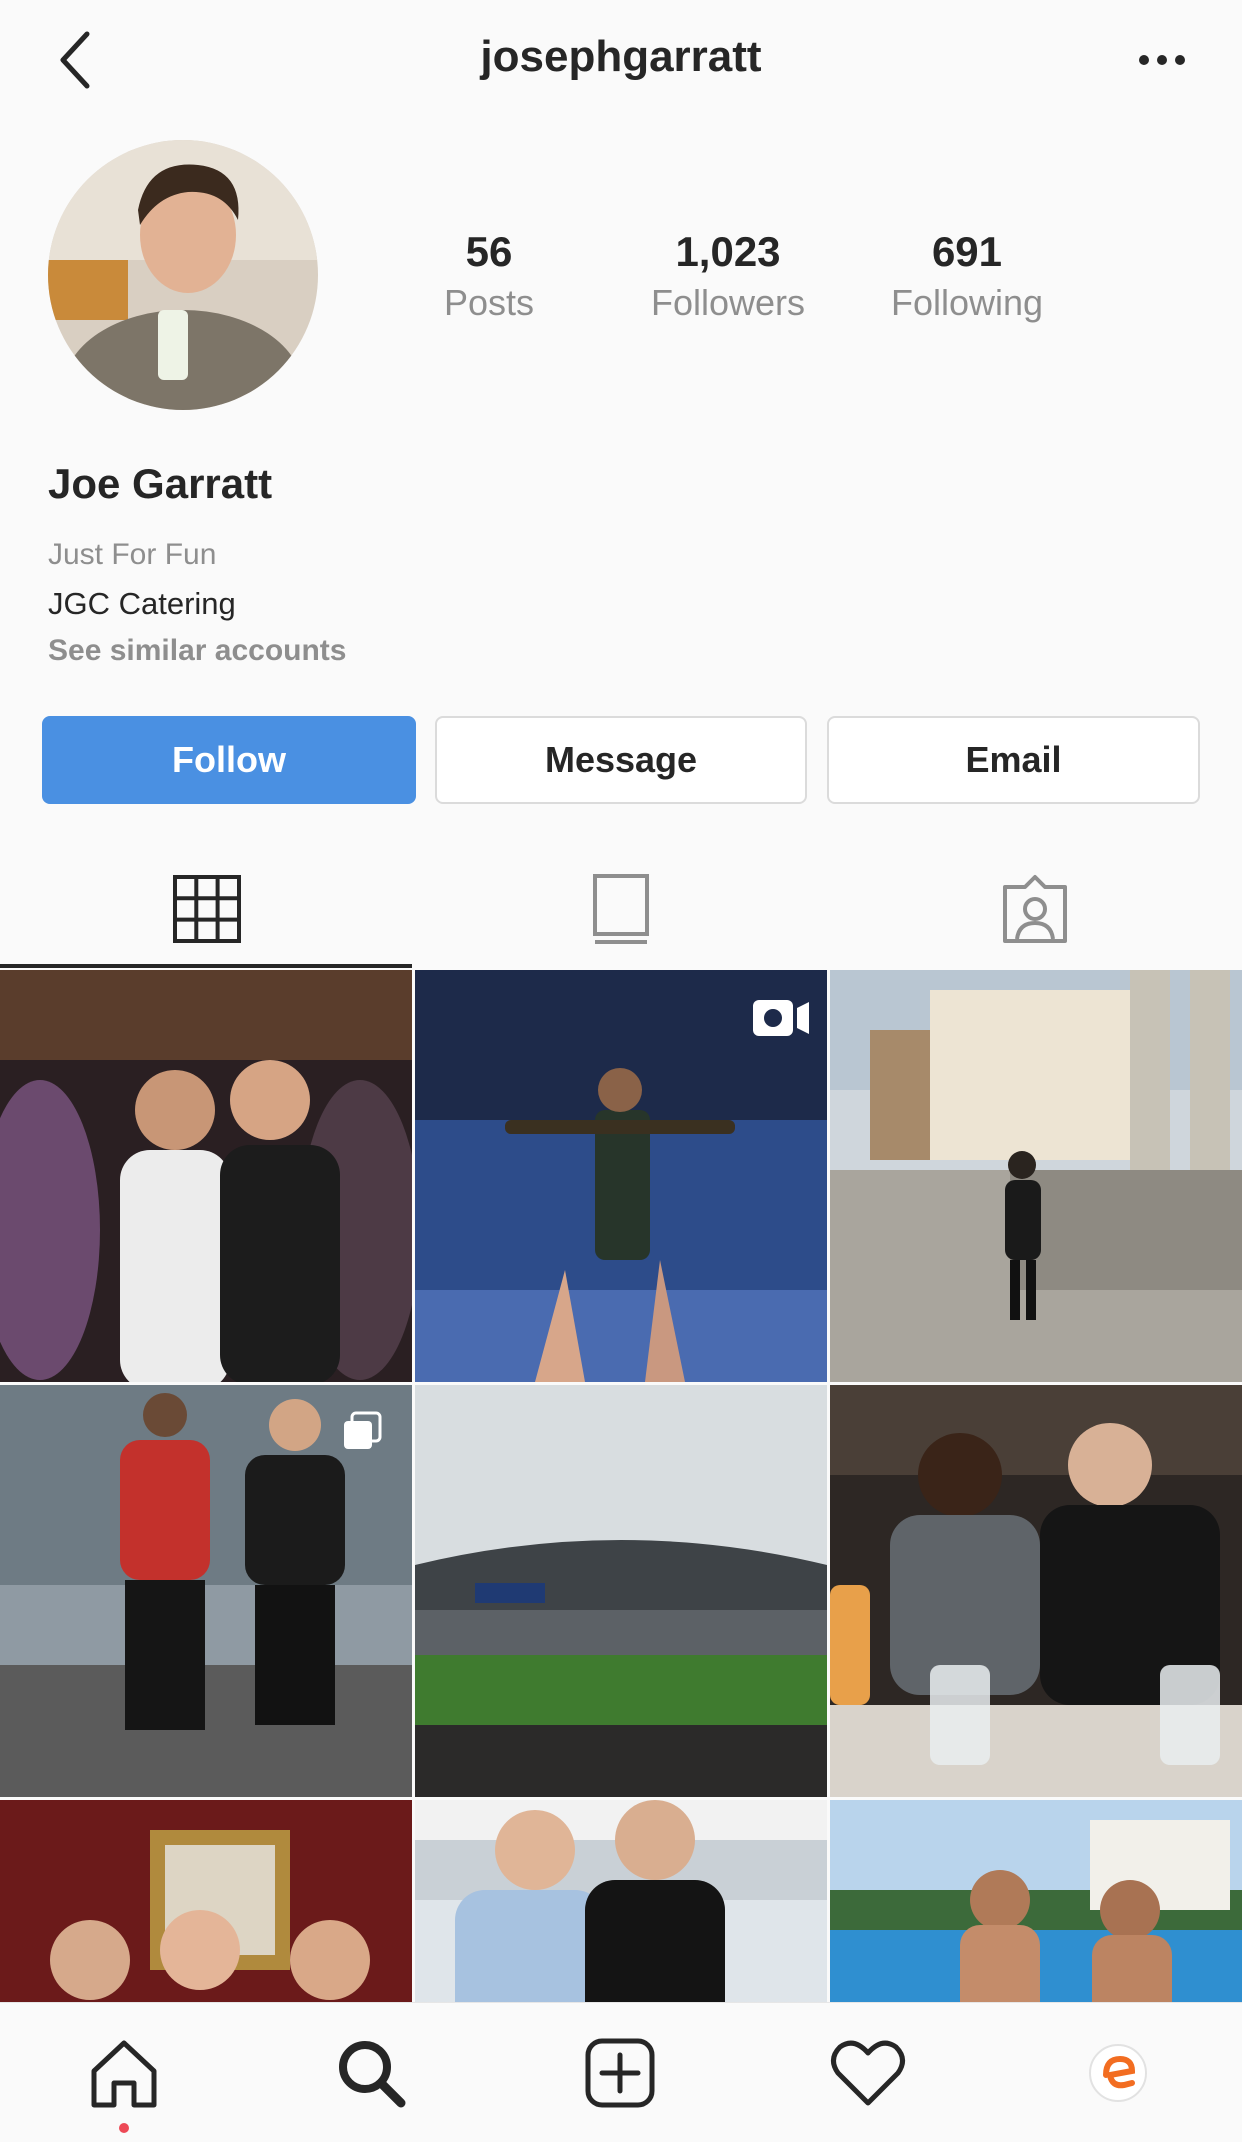 The width and height of the screenshot is (1242, 2142). Describe the element at coordinates (489, 251) in the screenshot. I see `posts-count: 56` at that location.